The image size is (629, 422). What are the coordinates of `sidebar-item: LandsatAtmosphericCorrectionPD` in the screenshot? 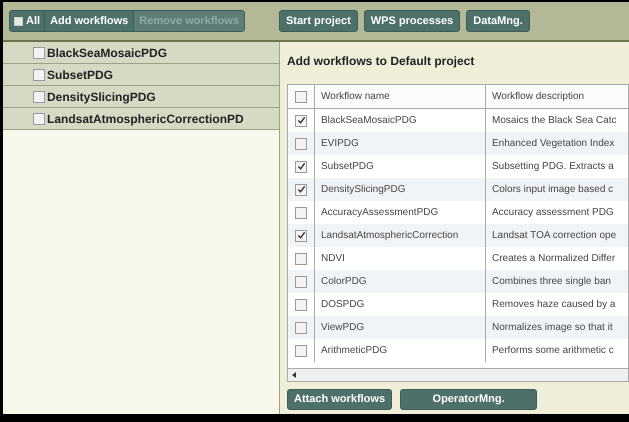 It's located at (141, 119).